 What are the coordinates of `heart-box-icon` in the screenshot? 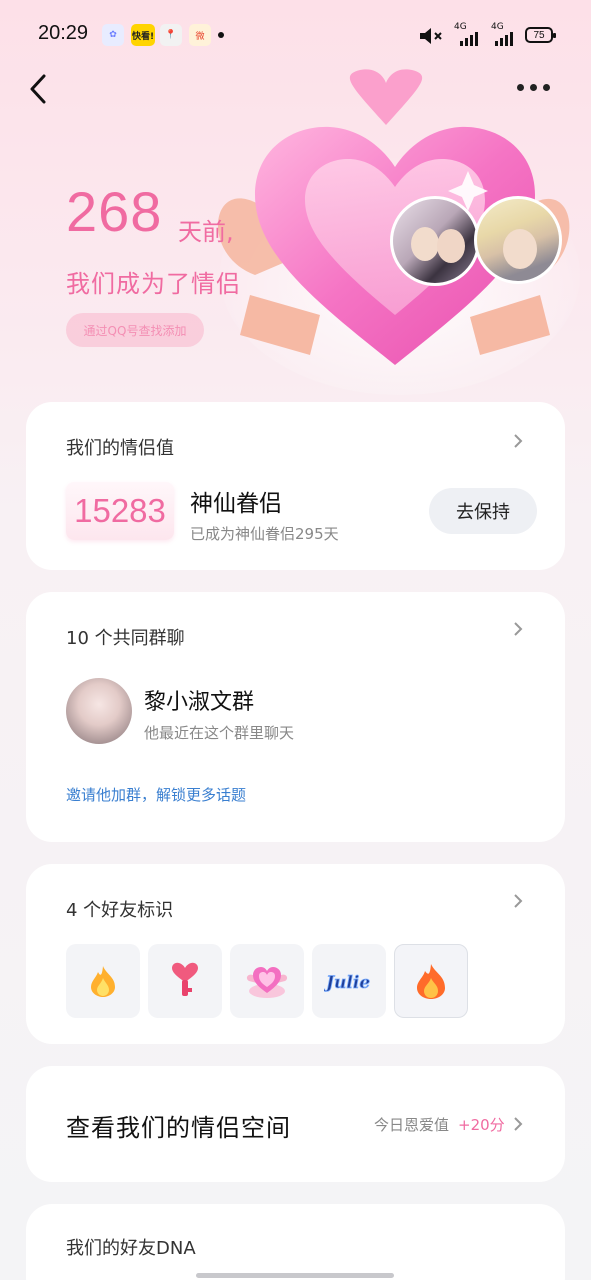 It's located at (267, 982).